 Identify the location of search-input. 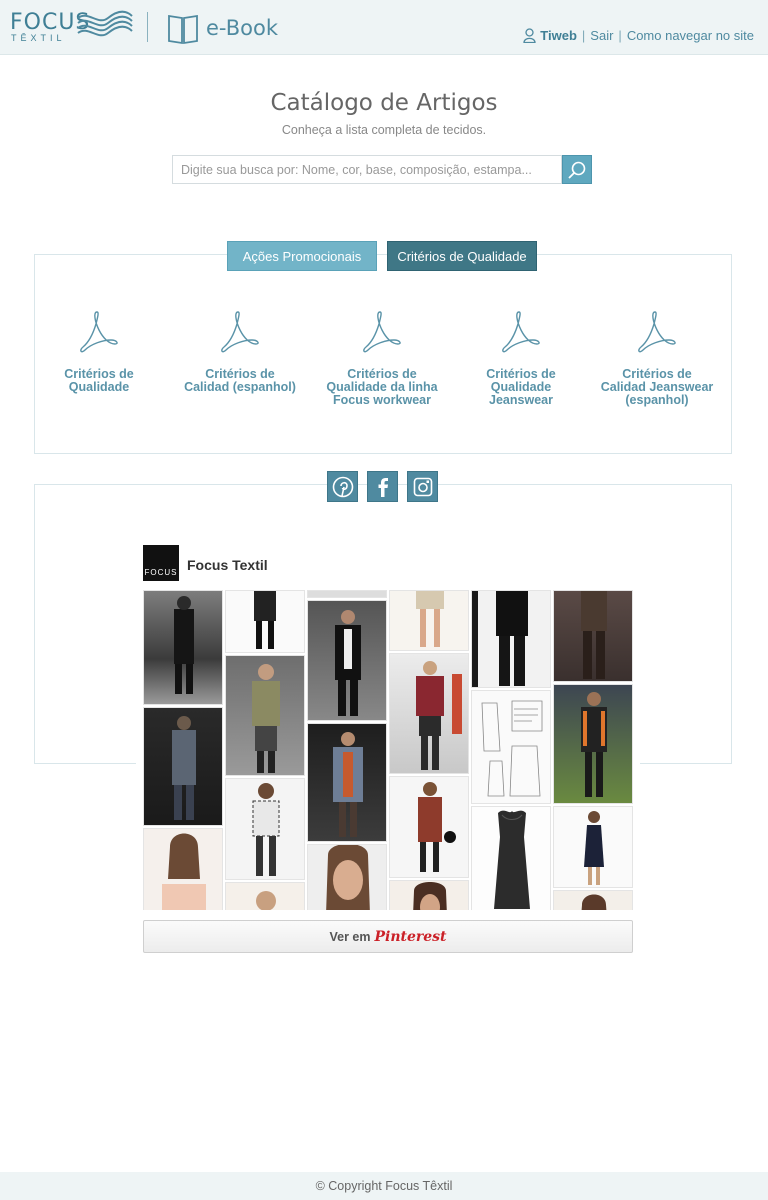
(367, 169).